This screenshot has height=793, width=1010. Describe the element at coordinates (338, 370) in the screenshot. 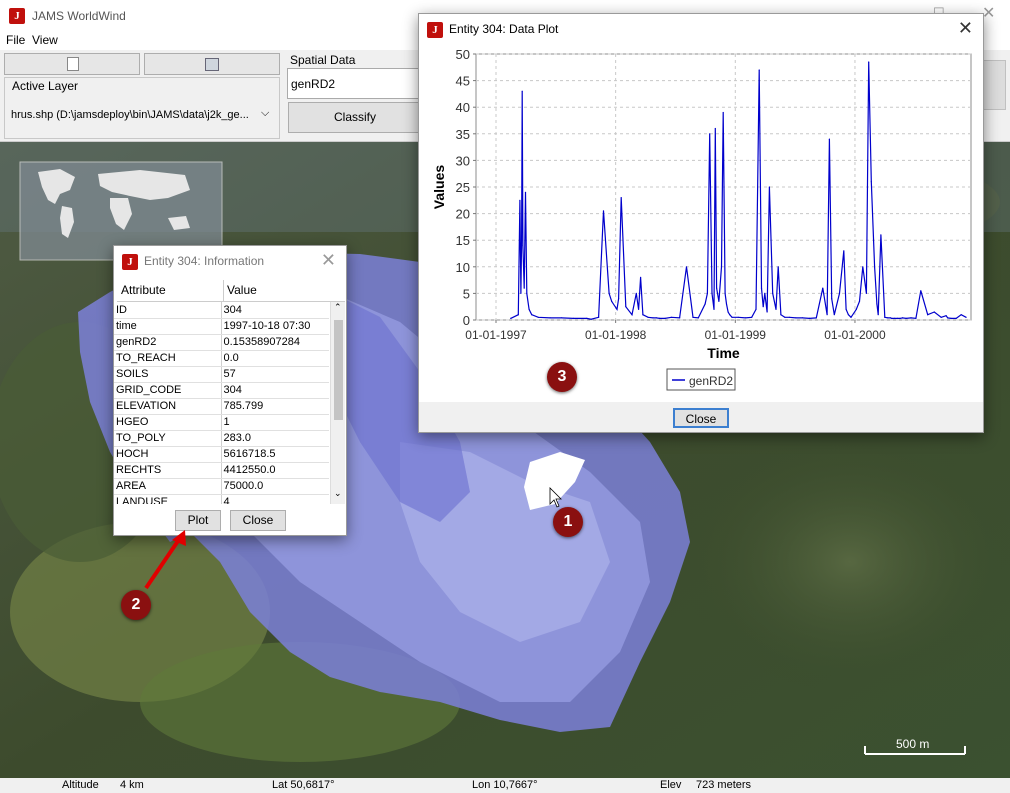

I see `scrollbar-thumb` at that location.